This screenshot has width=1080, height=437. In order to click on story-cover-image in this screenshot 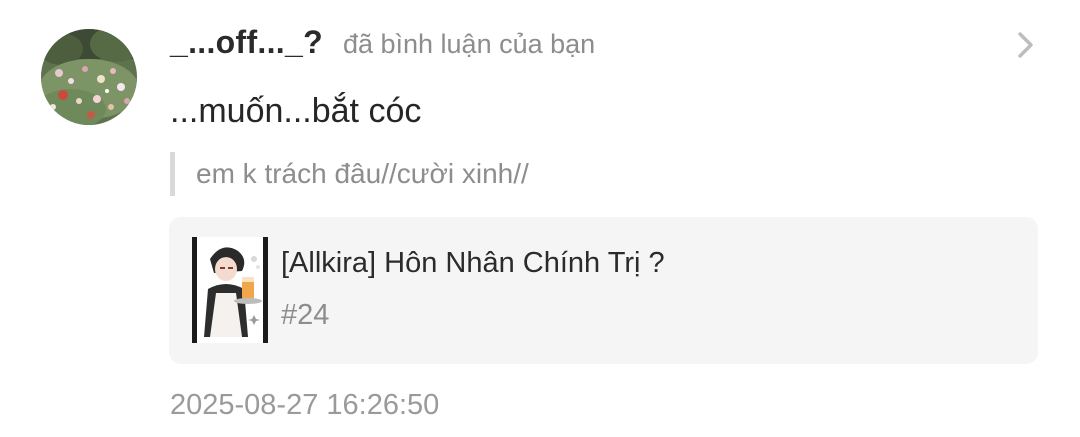, I will do `click(230, 290)`.